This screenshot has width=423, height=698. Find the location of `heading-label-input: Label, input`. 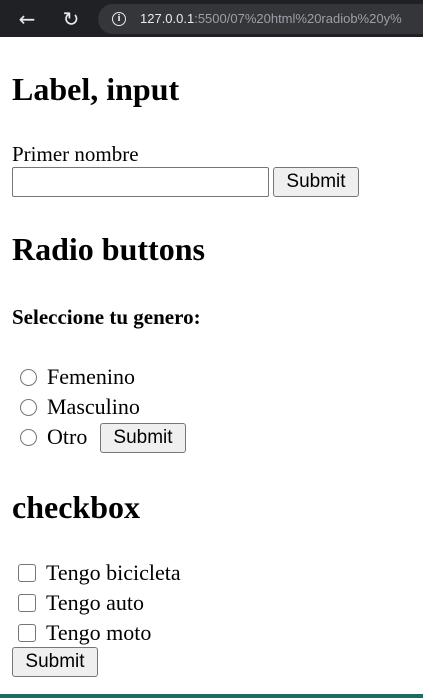

heading-label-input: Label, input is located at coordinates (96, 89).